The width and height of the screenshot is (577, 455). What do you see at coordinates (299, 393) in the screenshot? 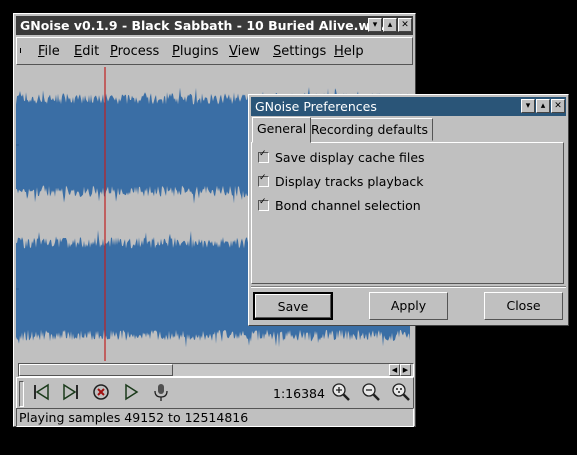
I see `position-readout: 1:16384` at bounding box center [299, 393].